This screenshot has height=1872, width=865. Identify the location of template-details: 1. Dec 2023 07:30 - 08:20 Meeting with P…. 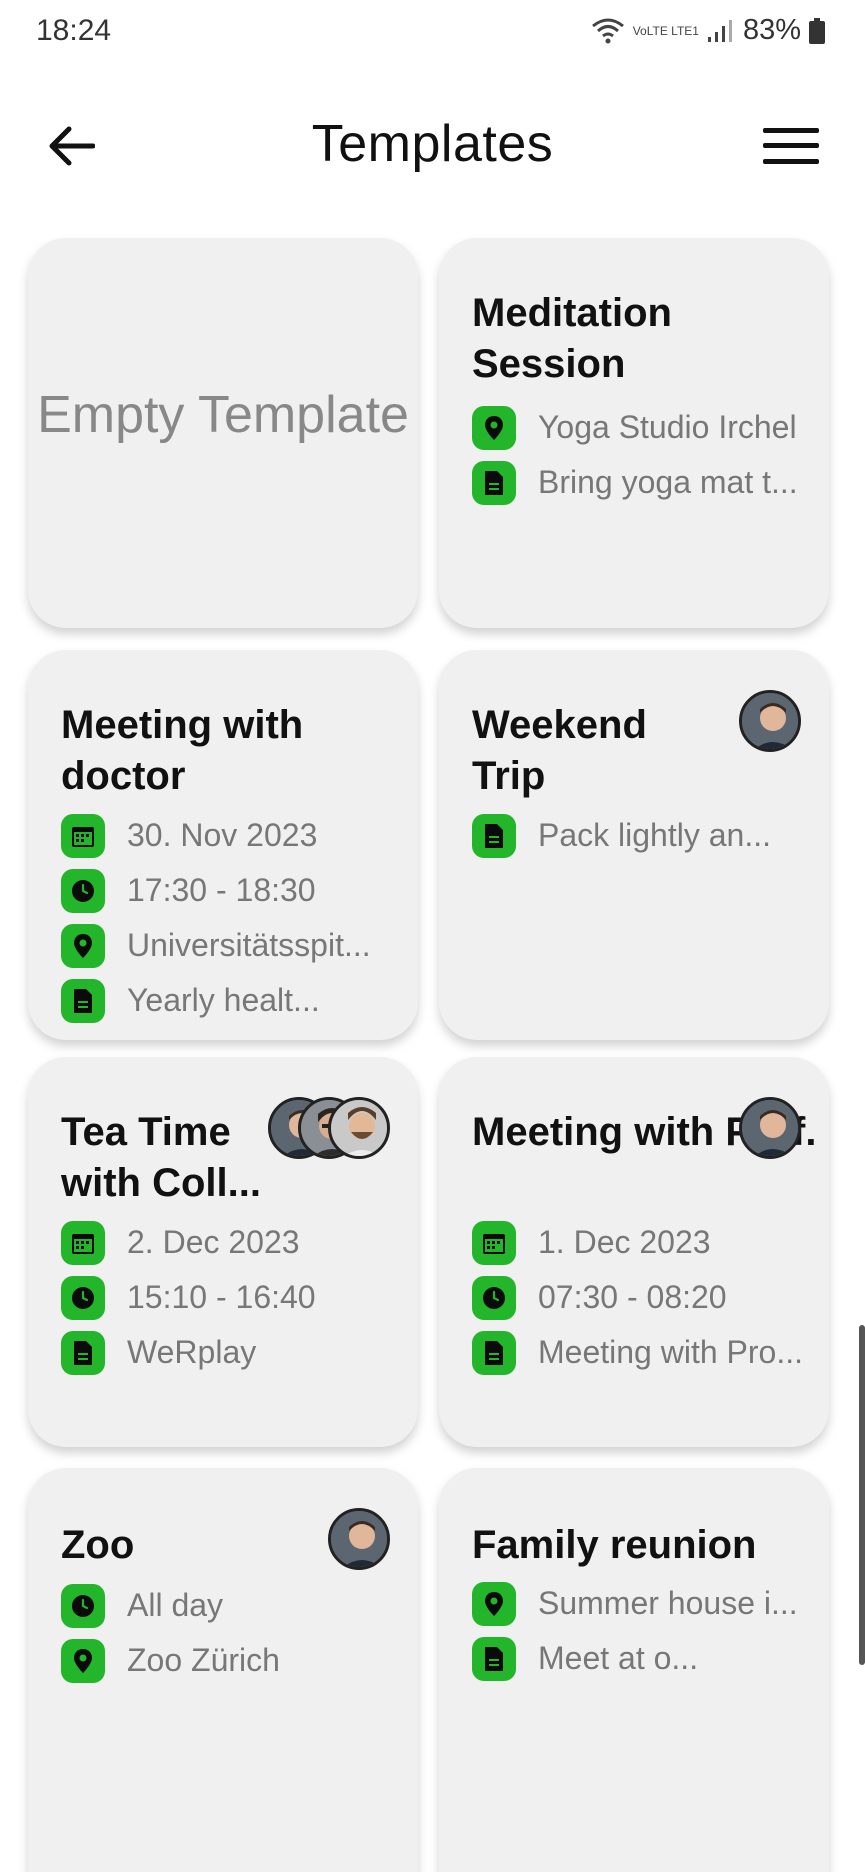
(642, 1297).